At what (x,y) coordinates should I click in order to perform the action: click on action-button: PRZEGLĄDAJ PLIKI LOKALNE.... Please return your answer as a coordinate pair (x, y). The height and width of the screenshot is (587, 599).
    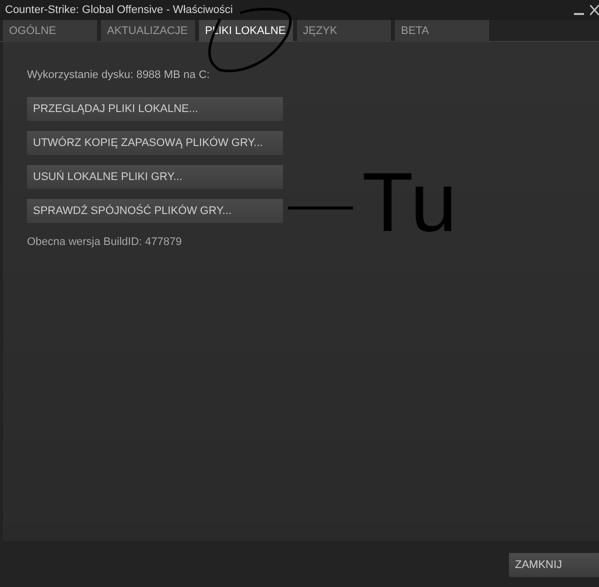
    Looking at the image, I should click on (155, 109).